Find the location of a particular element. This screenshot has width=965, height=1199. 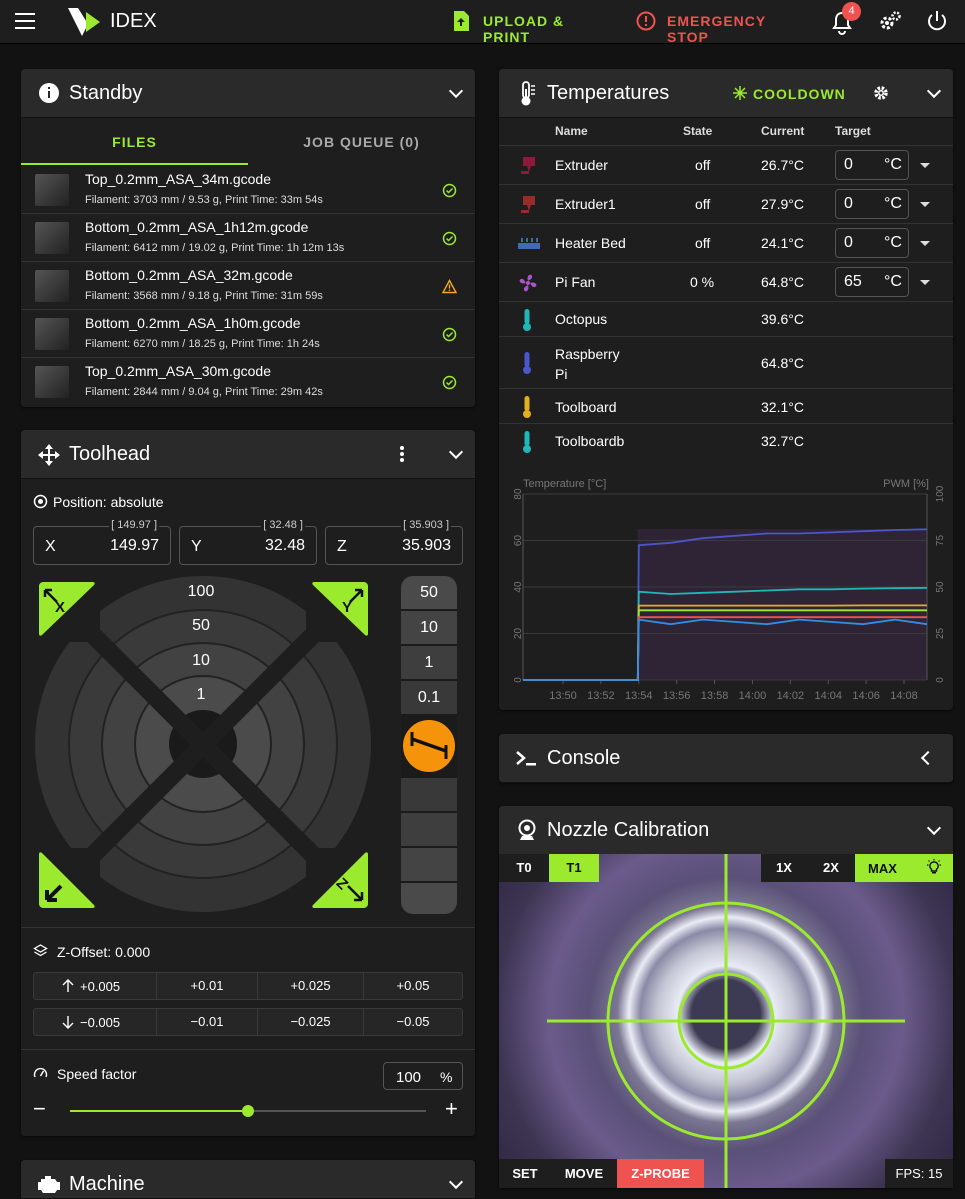

z-position-value: 35.903 is located at coordinates (426, 545).